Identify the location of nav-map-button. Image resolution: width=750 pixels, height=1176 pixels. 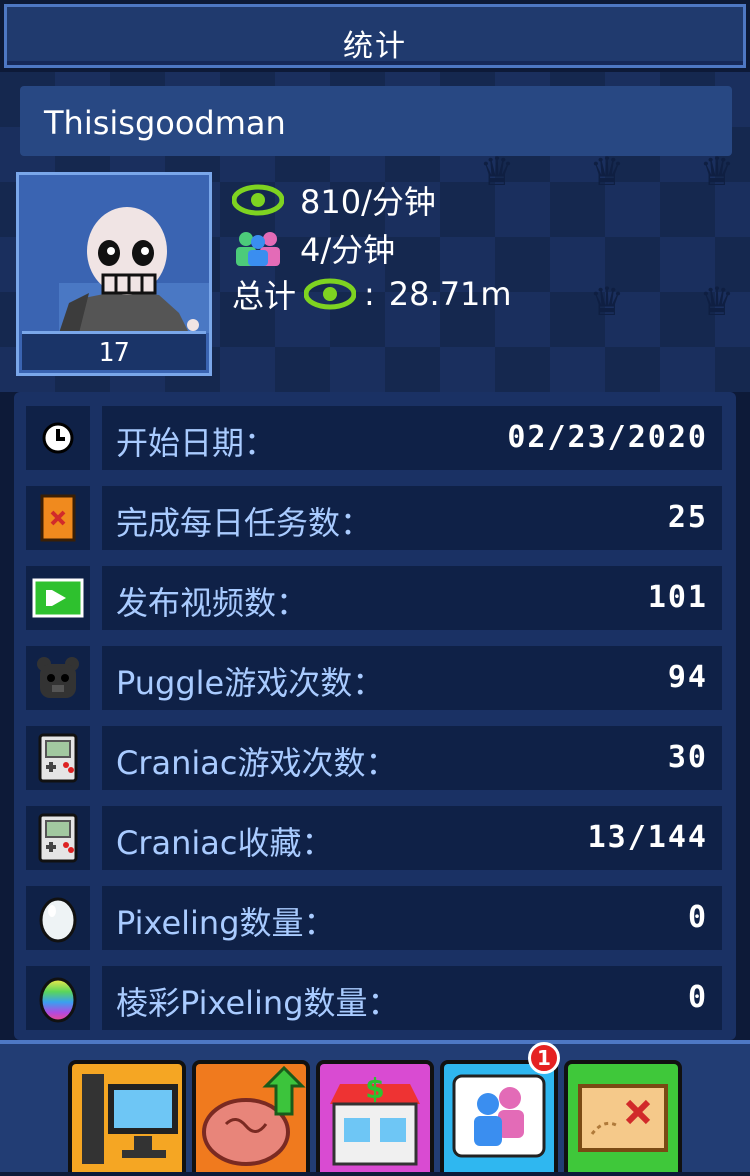
(623, 1116).